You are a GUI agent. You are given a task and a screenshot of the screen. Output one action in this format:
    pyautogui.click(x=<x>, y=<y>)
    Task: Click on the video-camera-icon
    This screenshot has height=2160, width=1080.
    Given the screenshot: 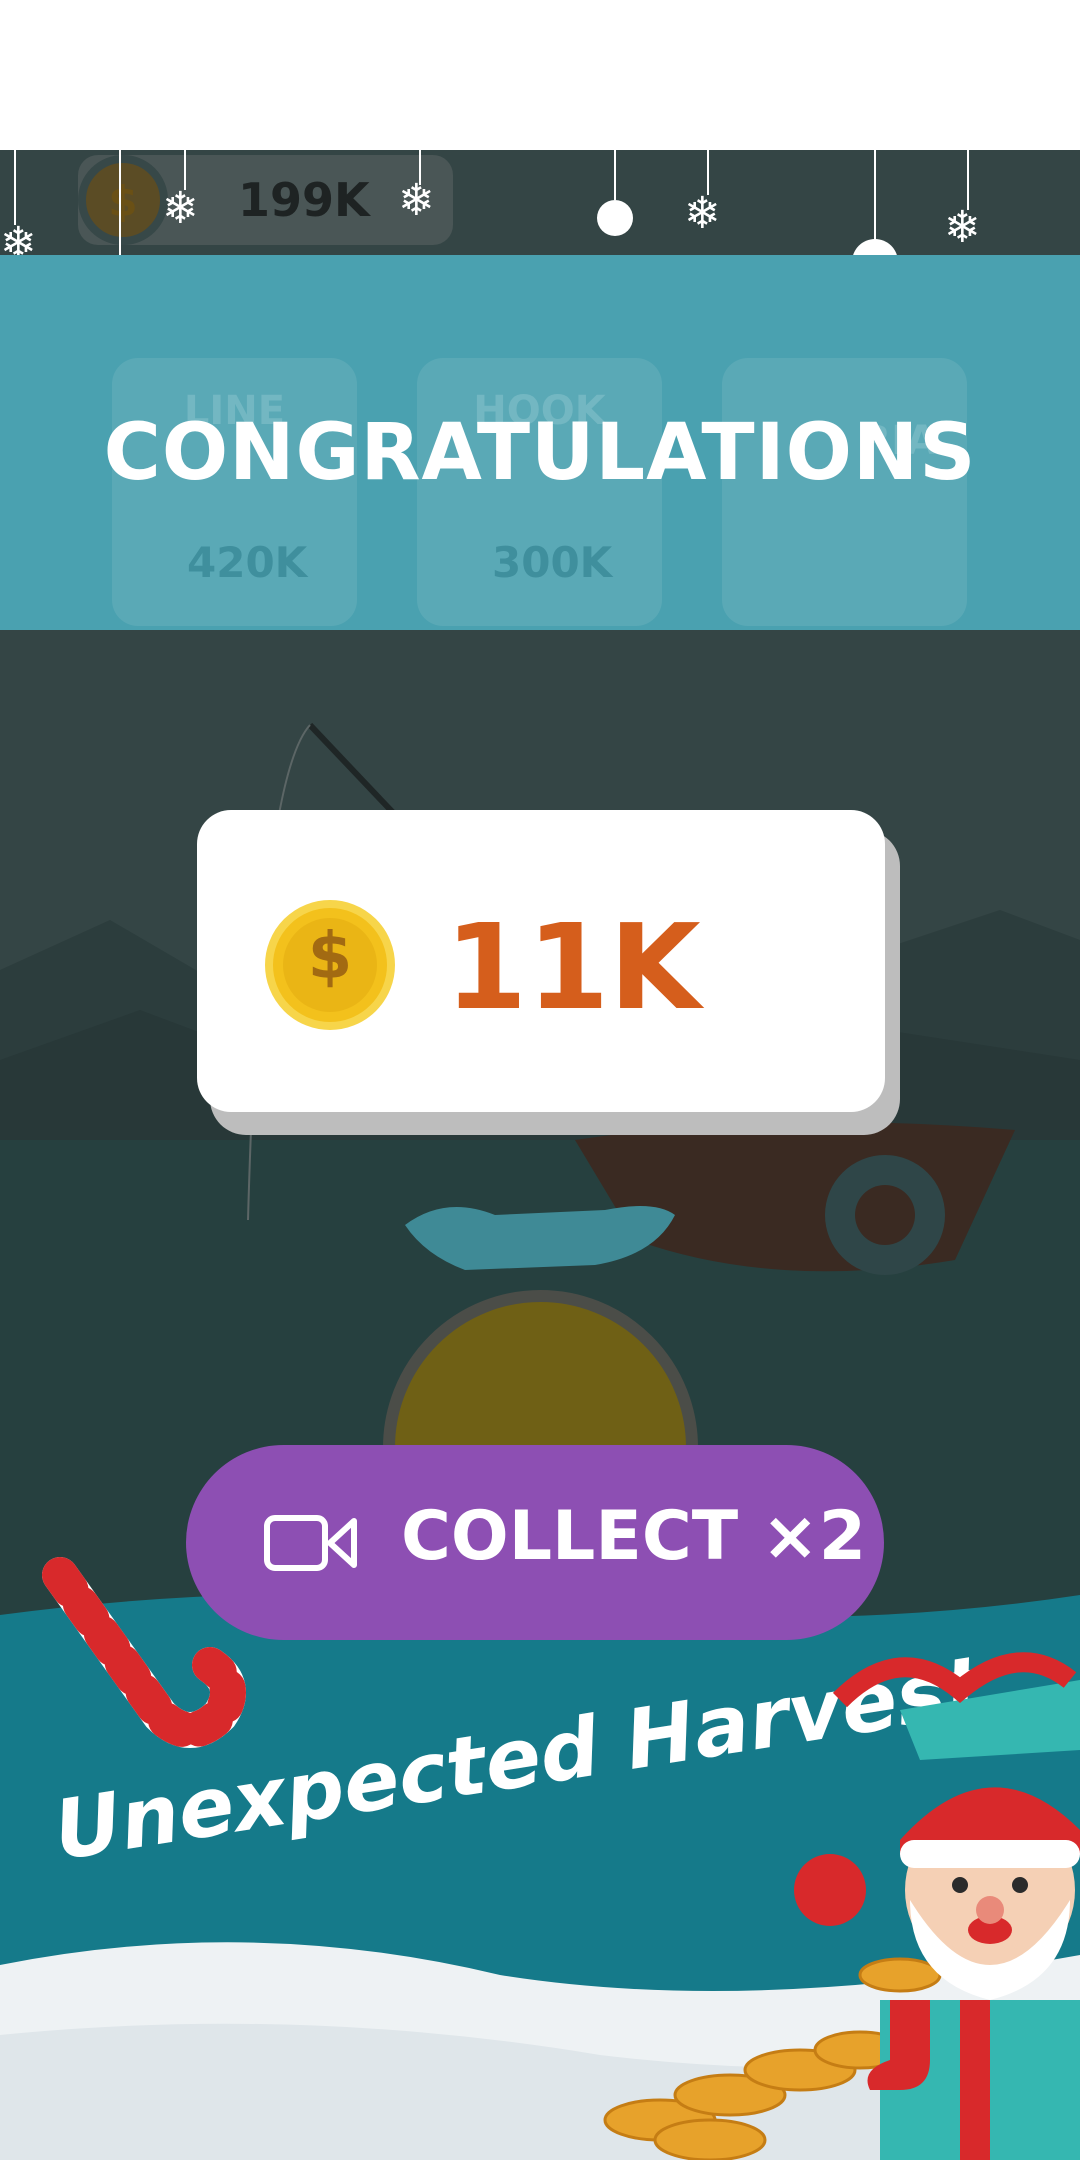 What is the action you would take?
    pyautogui.click(x=310, y=1543)
    